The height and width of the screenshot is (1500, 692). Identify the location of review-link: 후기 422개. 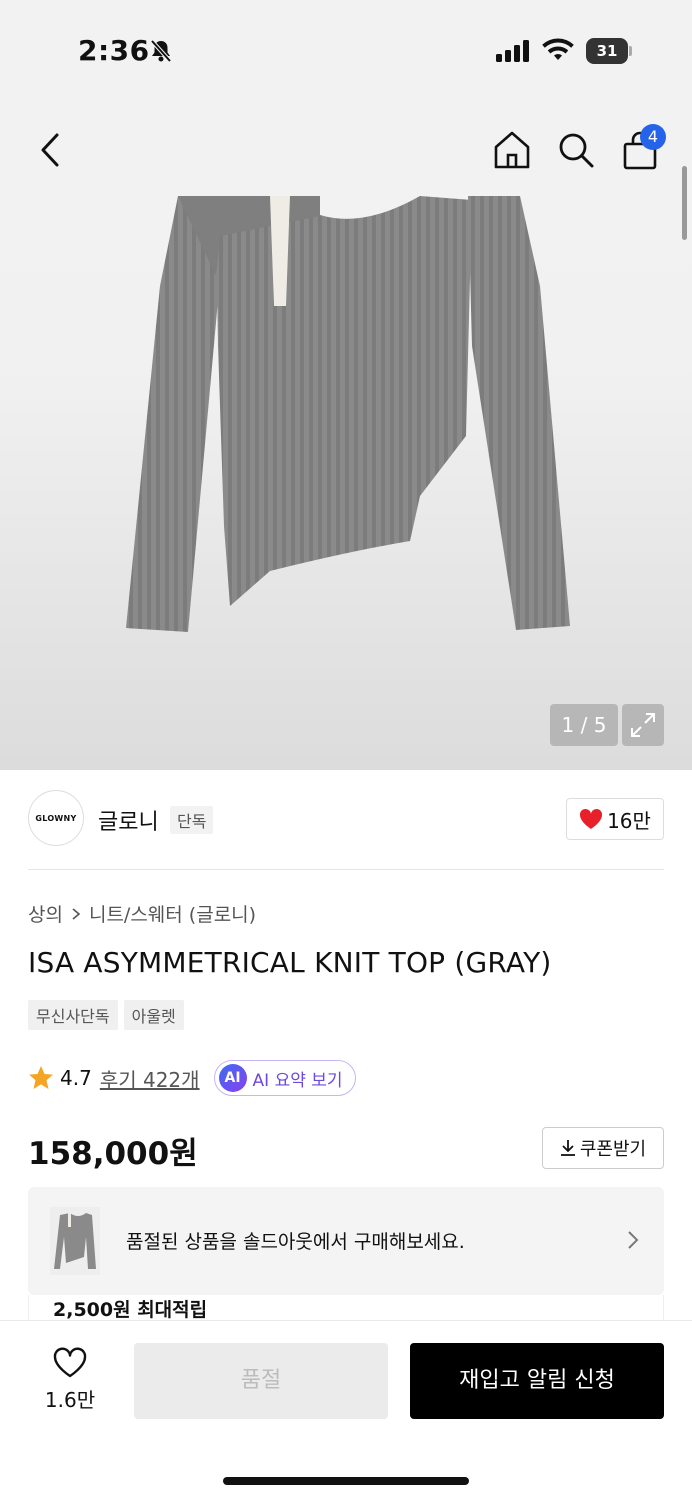
(150, 1078).